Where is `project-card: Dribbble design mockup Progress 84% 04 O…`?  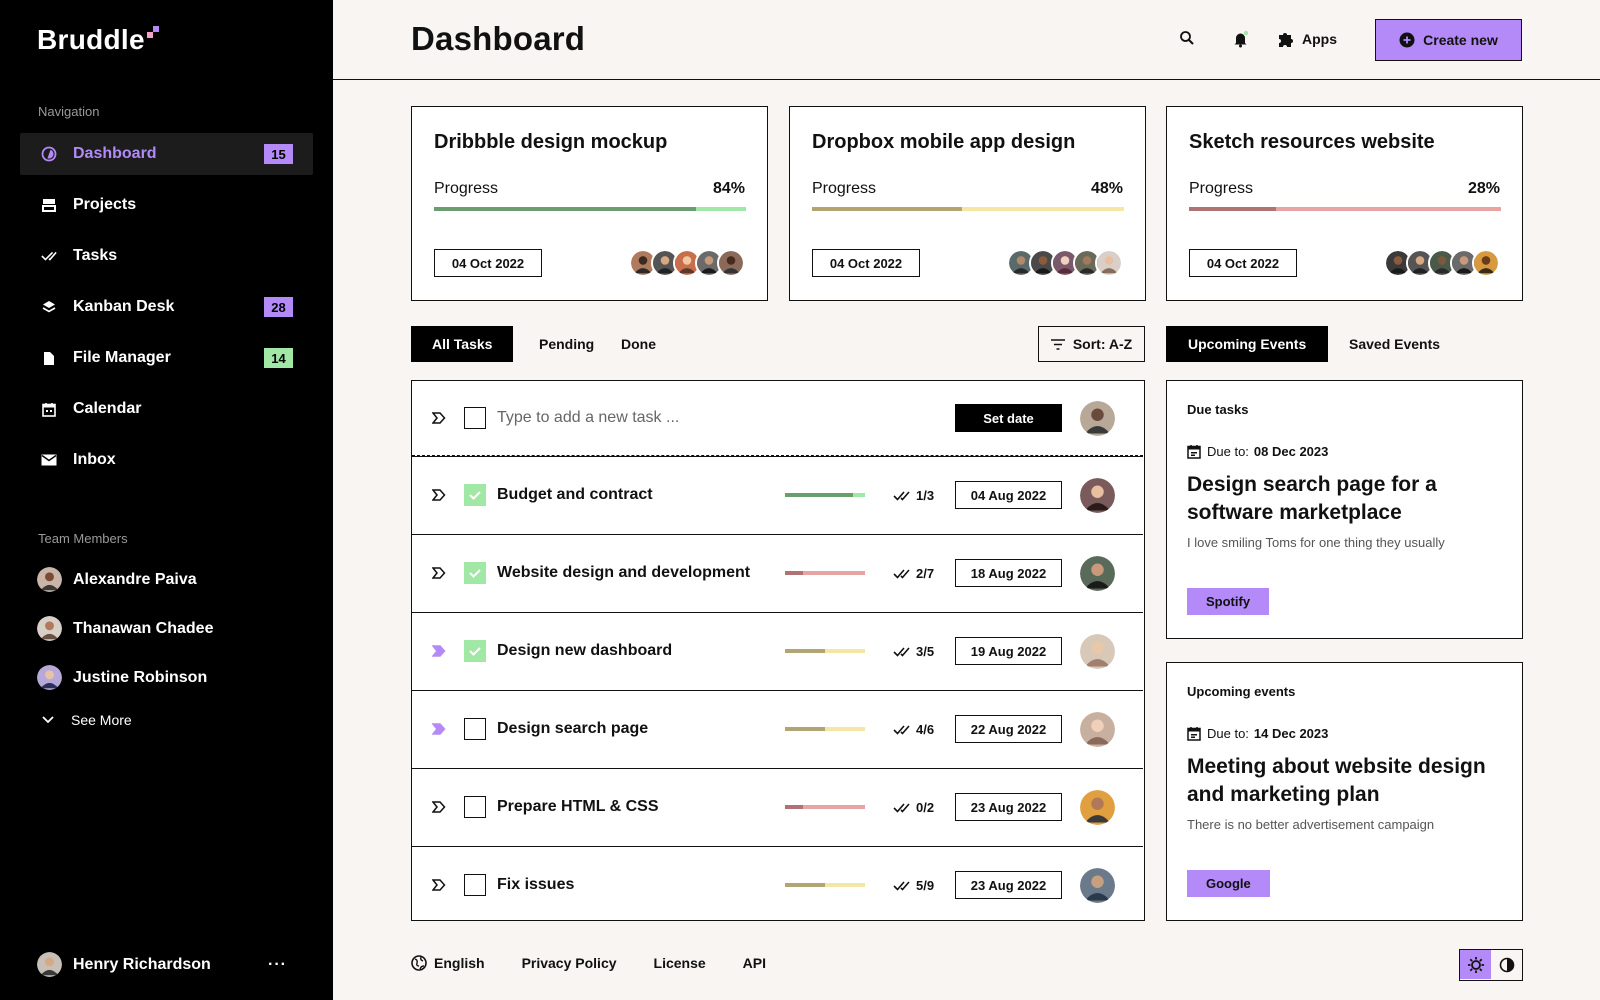
project-card: Dribbble design mockup Progress 84% 04 O… is located at coordinates (589, 203).